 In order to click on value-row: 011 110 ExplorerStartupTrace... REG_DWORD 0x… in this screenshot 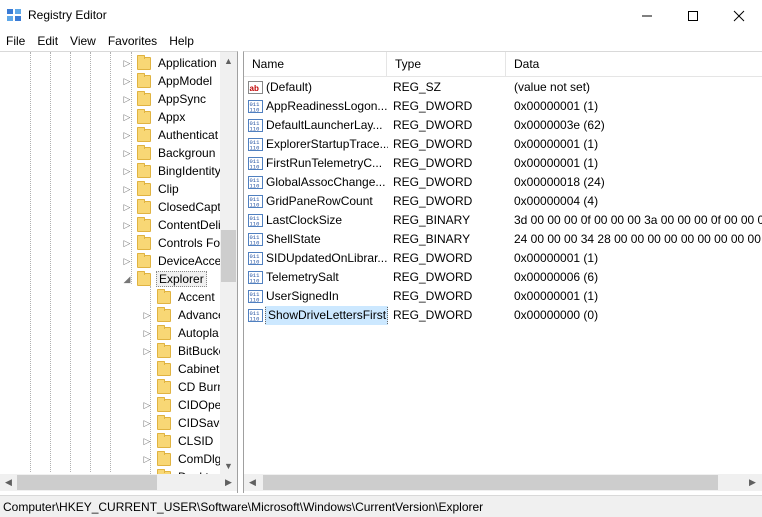, I will do `click(503, 144)`.